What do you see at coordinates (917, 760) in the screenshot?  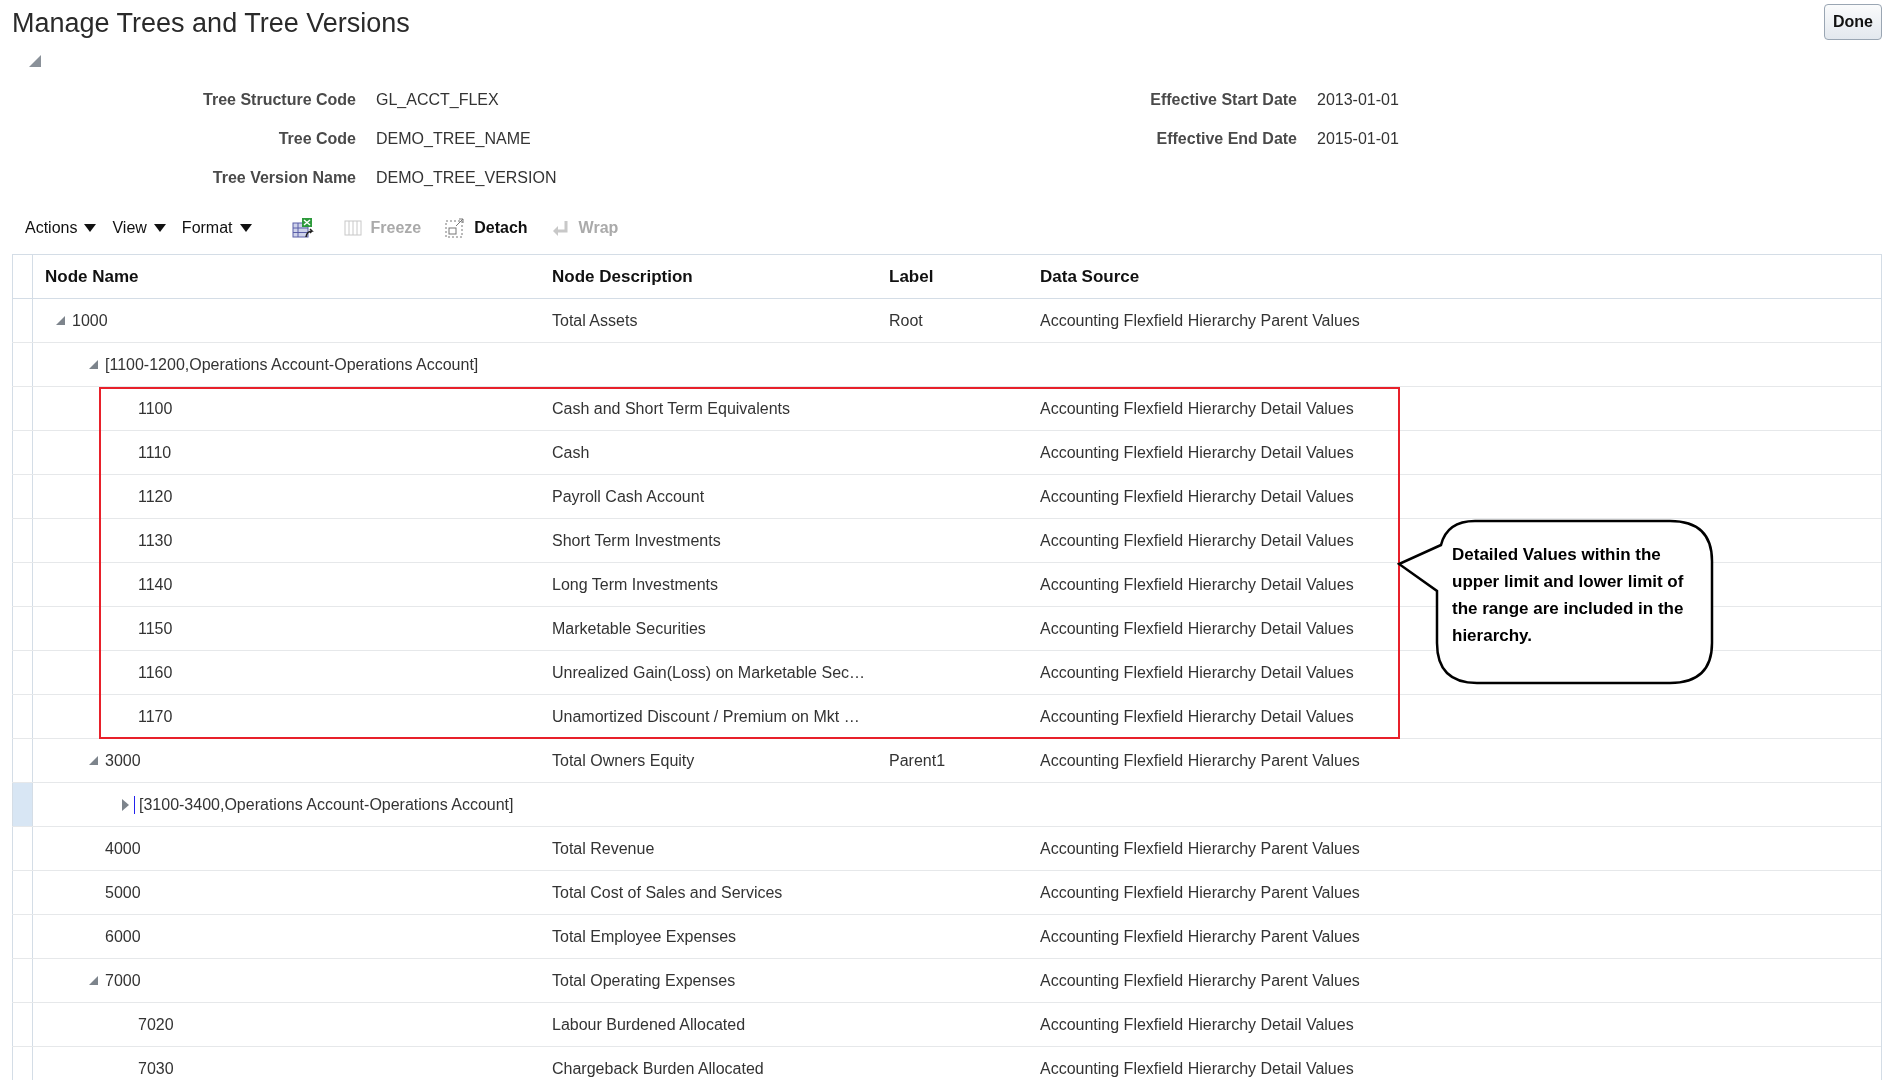 I see `table-cell: Parent1` at bounding box center [917, 760].